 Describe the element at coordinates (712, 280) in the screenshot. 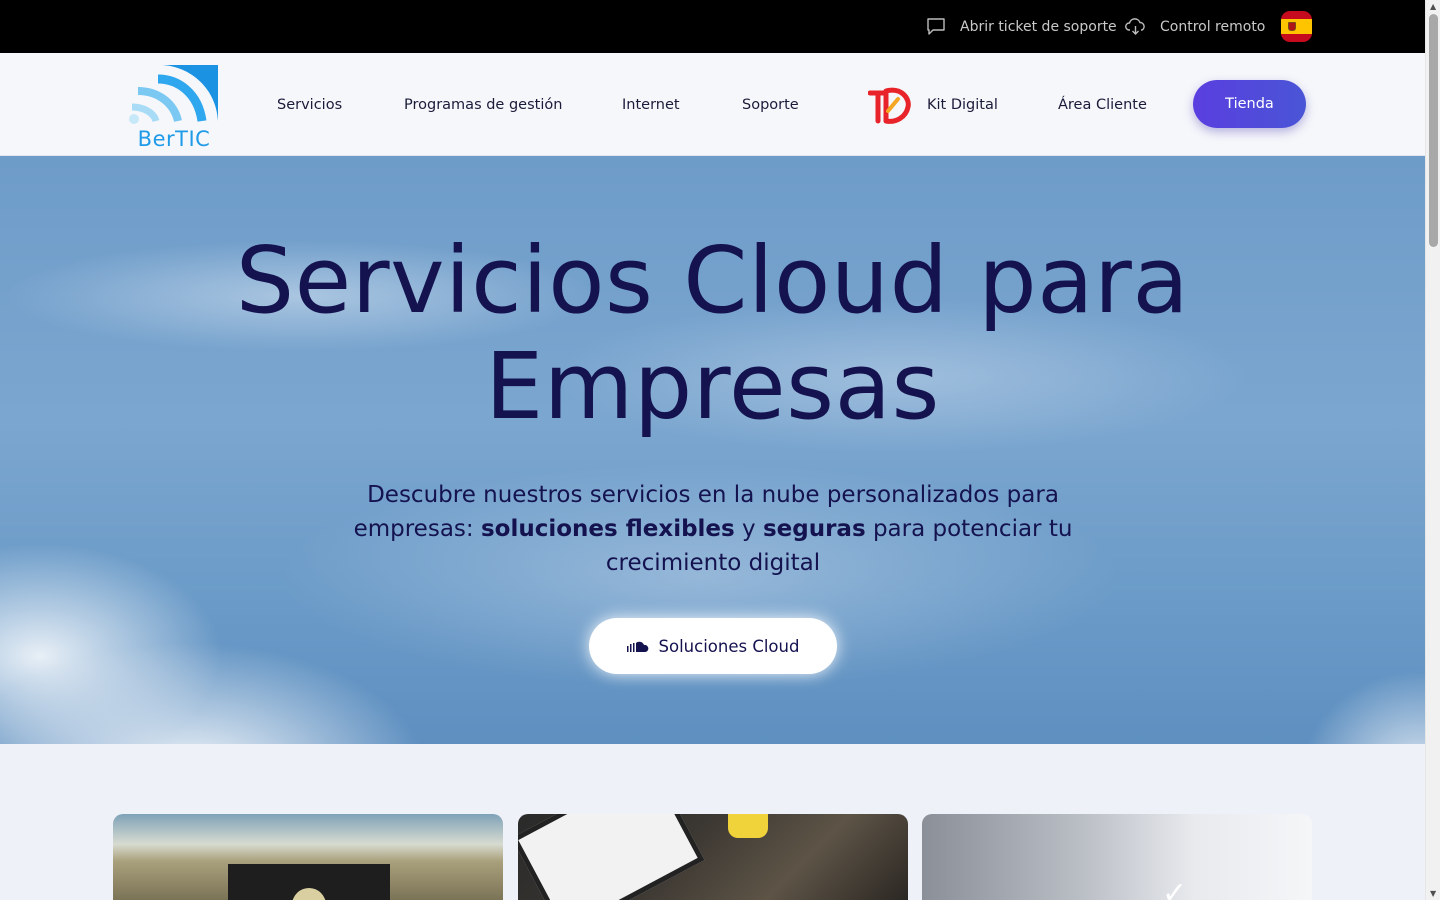

I see `hero-title-line1: Servicios Cloud para` at that location.